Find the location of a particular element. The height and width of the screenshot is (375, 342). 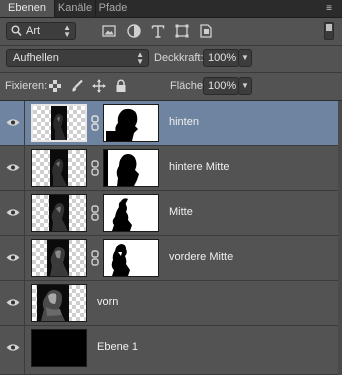

opacity-input: 100% is located at coordinates (221, 58).